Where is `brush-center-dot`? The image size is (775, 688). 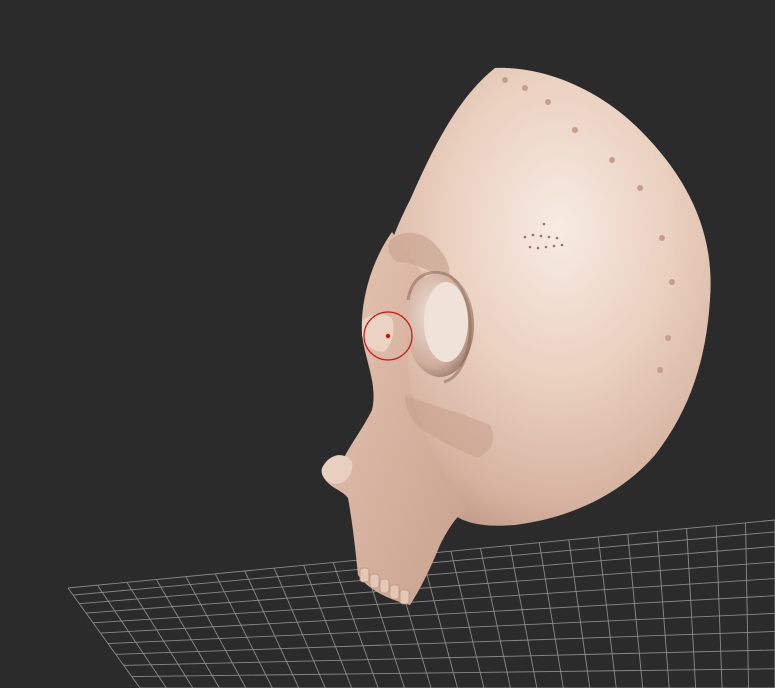 brush-center-dot is located at coordinates (388, 336).